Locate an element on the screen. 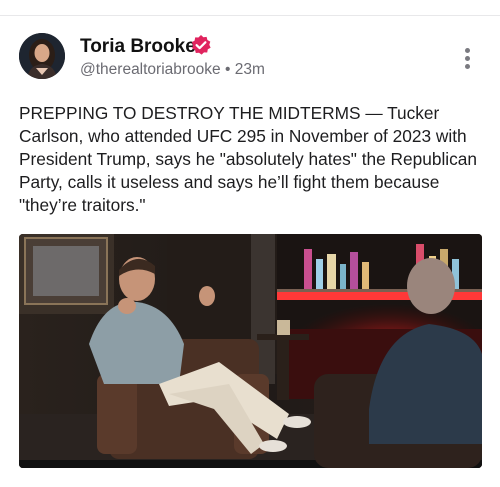 The height and width of the screenshot is (487, 500). avatar is located at coordinates (42, 56).